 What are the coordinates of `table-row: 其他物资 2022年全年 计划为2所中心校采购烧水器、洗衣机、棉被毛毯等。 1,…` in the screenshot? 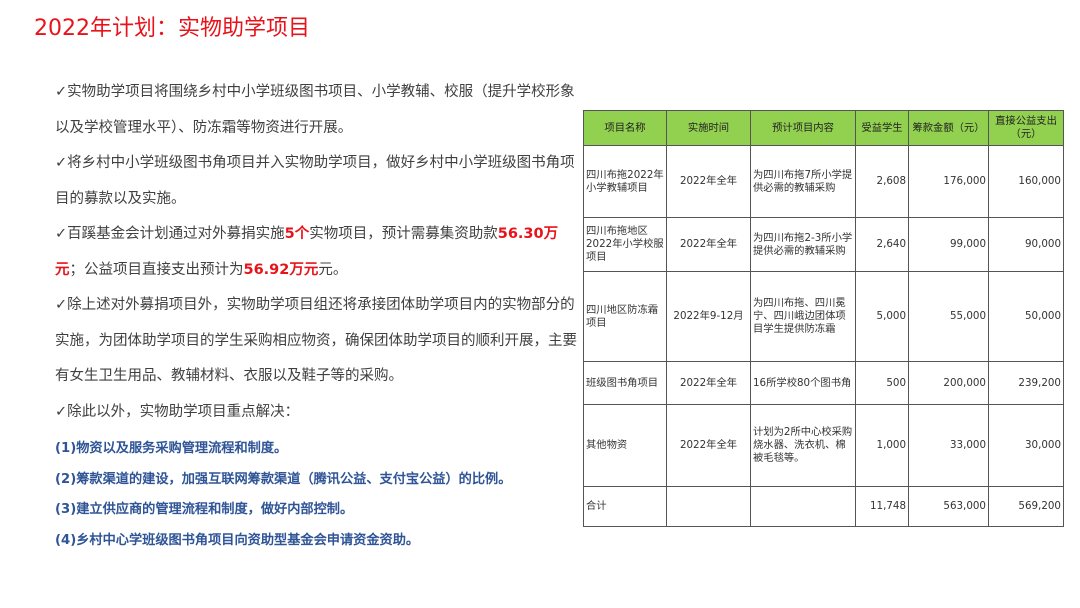 It's located at (823, 445).